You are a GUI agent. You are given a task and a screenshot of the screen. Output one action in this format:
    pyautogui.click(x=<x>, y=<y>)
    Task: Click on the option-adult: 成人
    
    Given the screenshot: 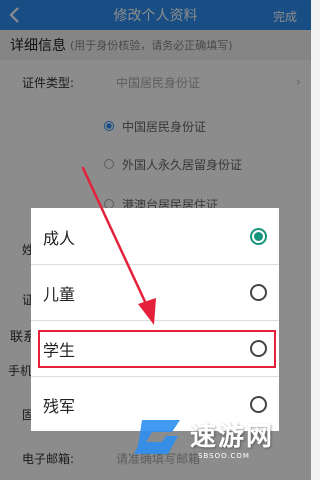 What is the action you would take?
    pyautogui.click(x=155, y=236)
    